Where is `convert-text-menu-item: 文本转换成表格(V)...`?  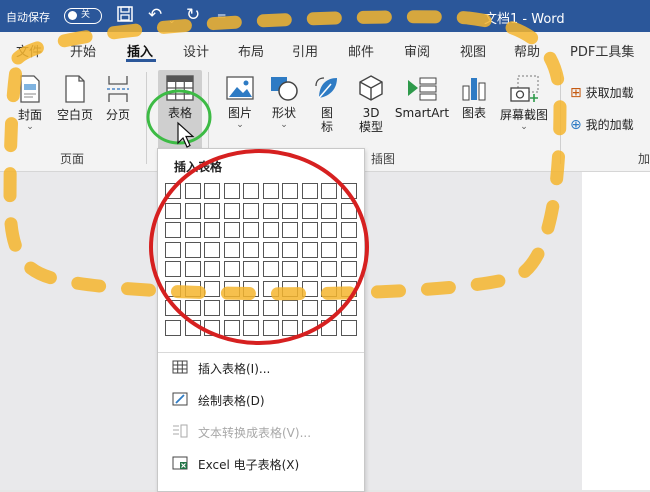
convert-text-menu-item: 文本转换成表格(V)... is located at coordinates (241, 433).